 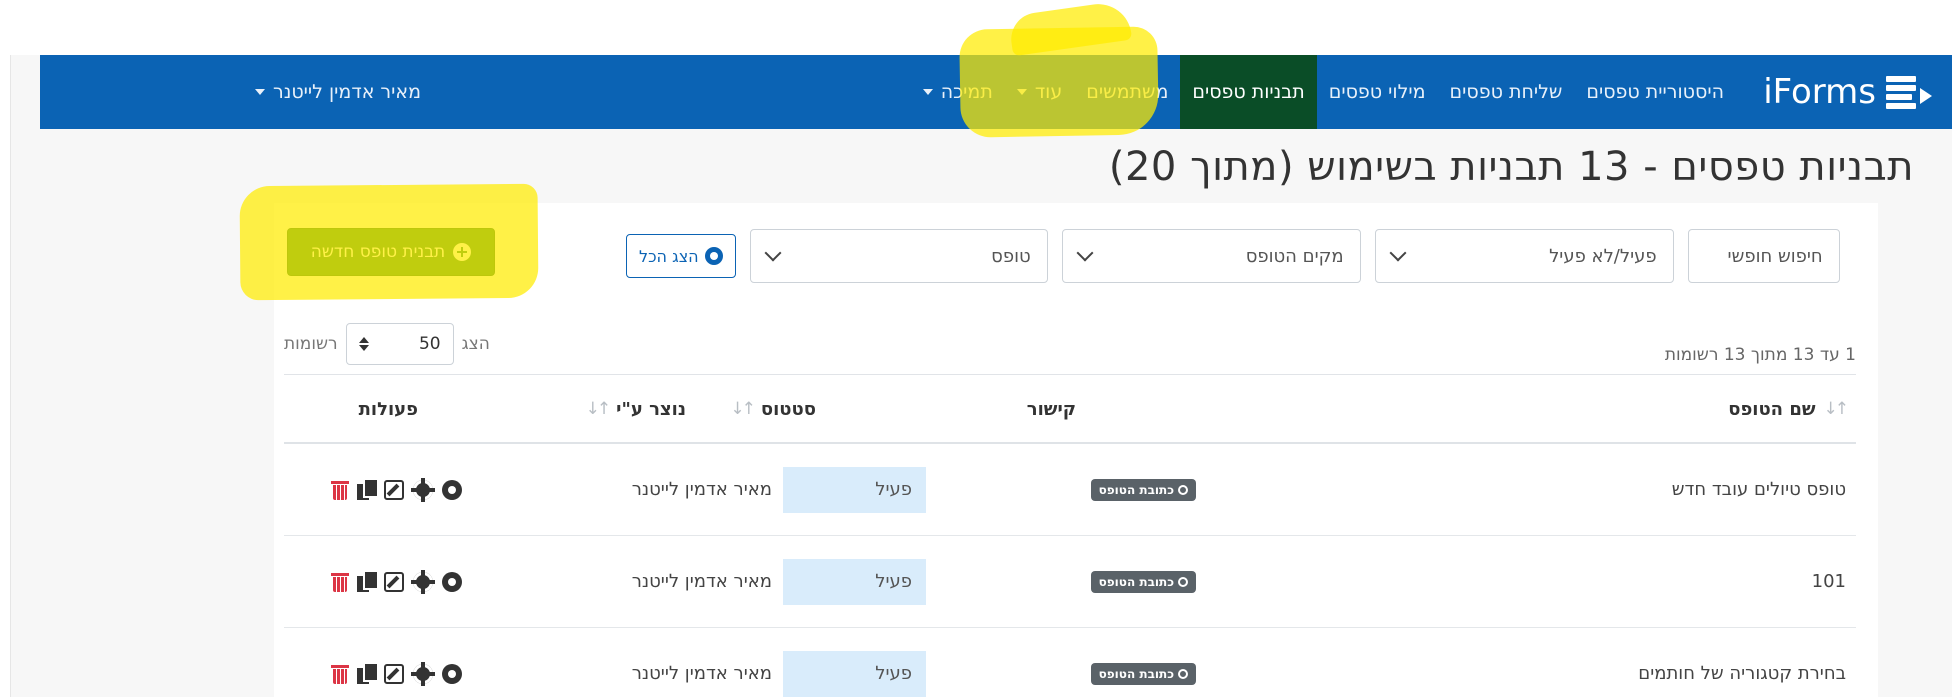 What do you see at coordinates (669, 256) in the screenshot?
I see `show-all-label: הצג הכל` at bounding box center [669, 256].